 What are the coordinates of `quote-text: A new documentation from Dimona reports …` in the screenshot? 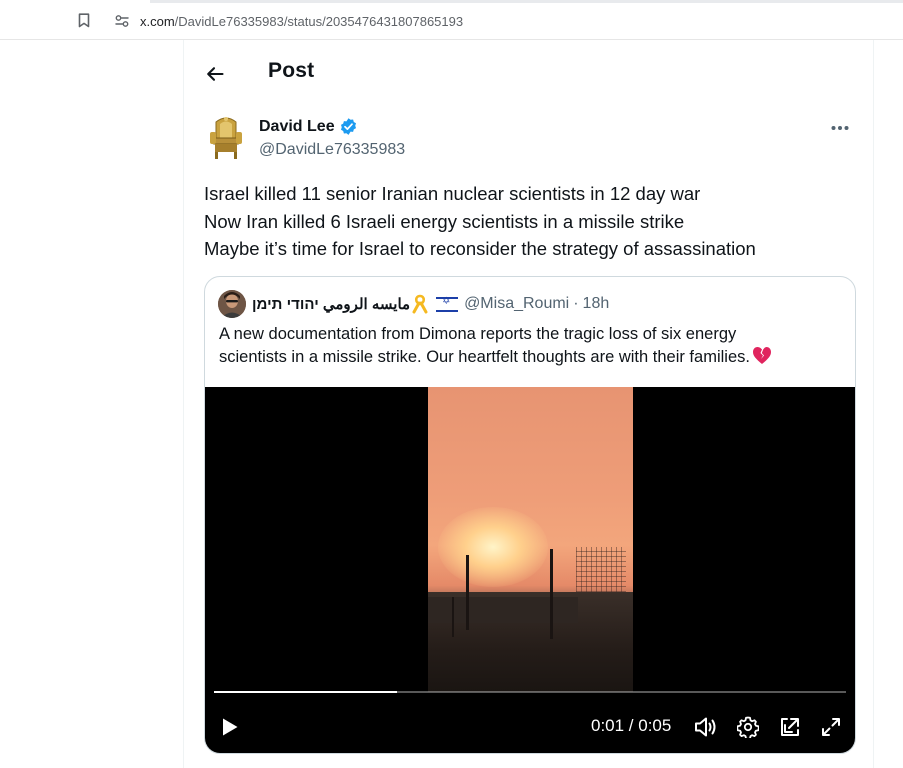 It's located at (534, 346).